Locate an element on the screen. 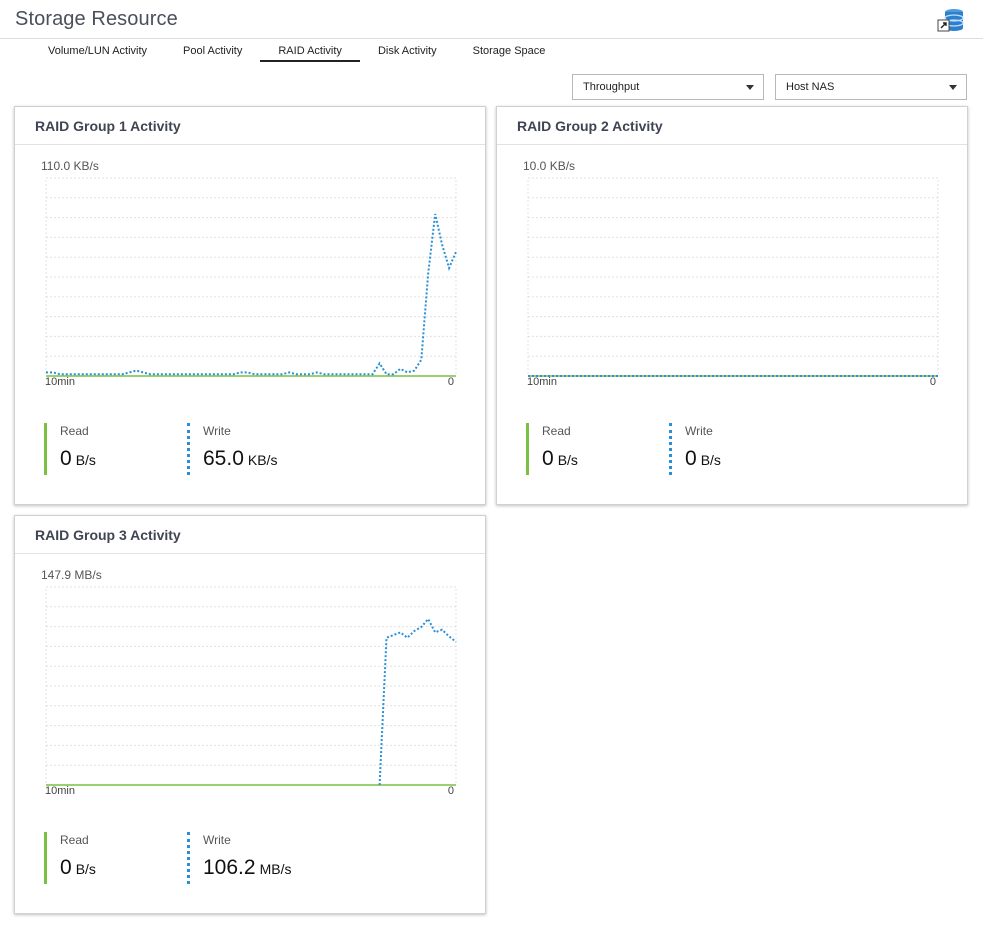  card-title: RAID Group 3 Activity is located at coordinates (108, 535).